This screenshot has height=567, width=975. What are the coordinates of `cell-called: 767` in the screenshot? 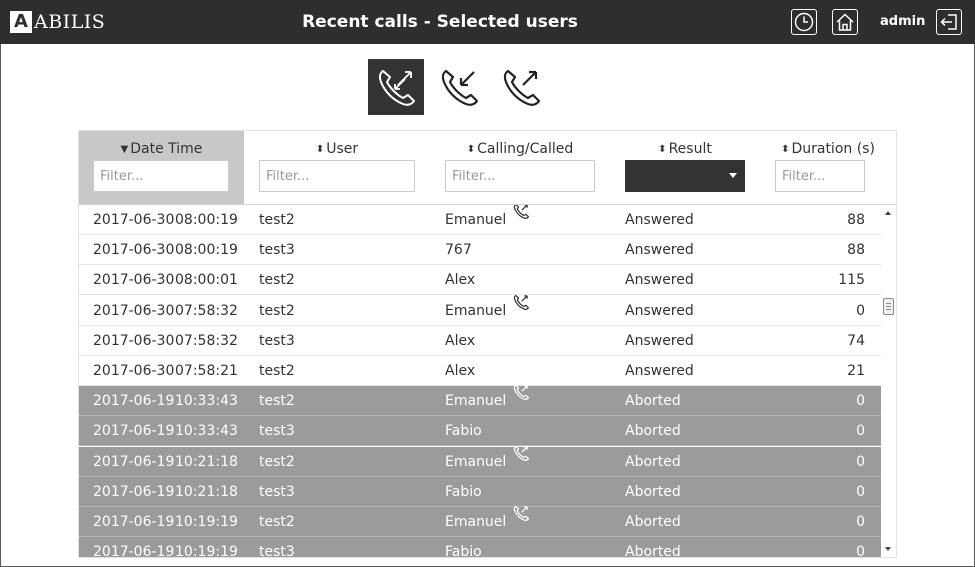 It's located at (530, 250).